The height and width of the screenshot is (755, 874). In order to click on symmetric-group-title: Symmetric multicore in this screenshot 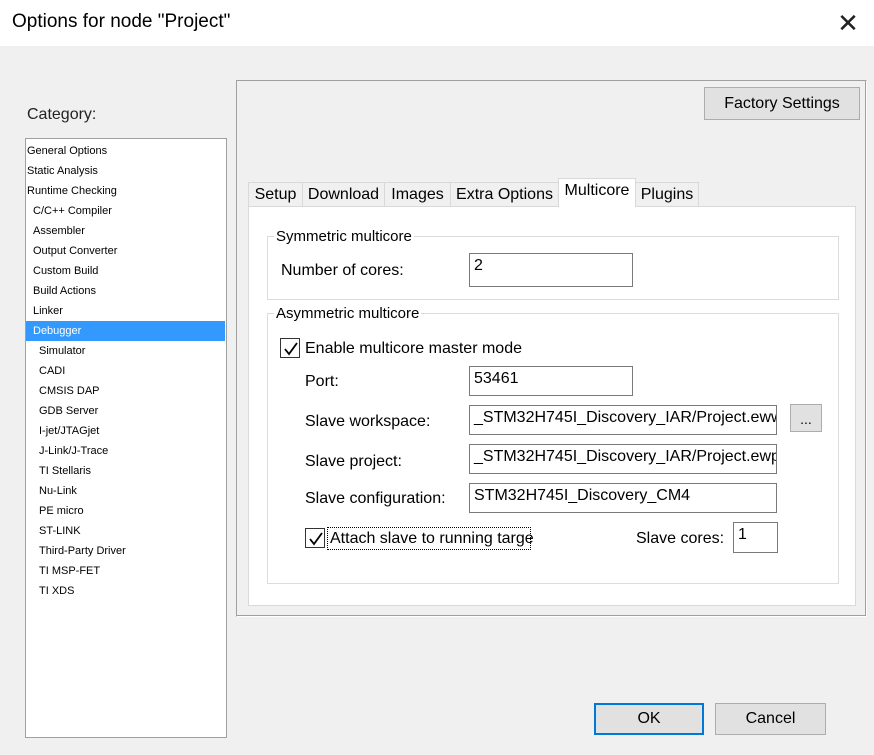, I will do `click(344, 236)`.